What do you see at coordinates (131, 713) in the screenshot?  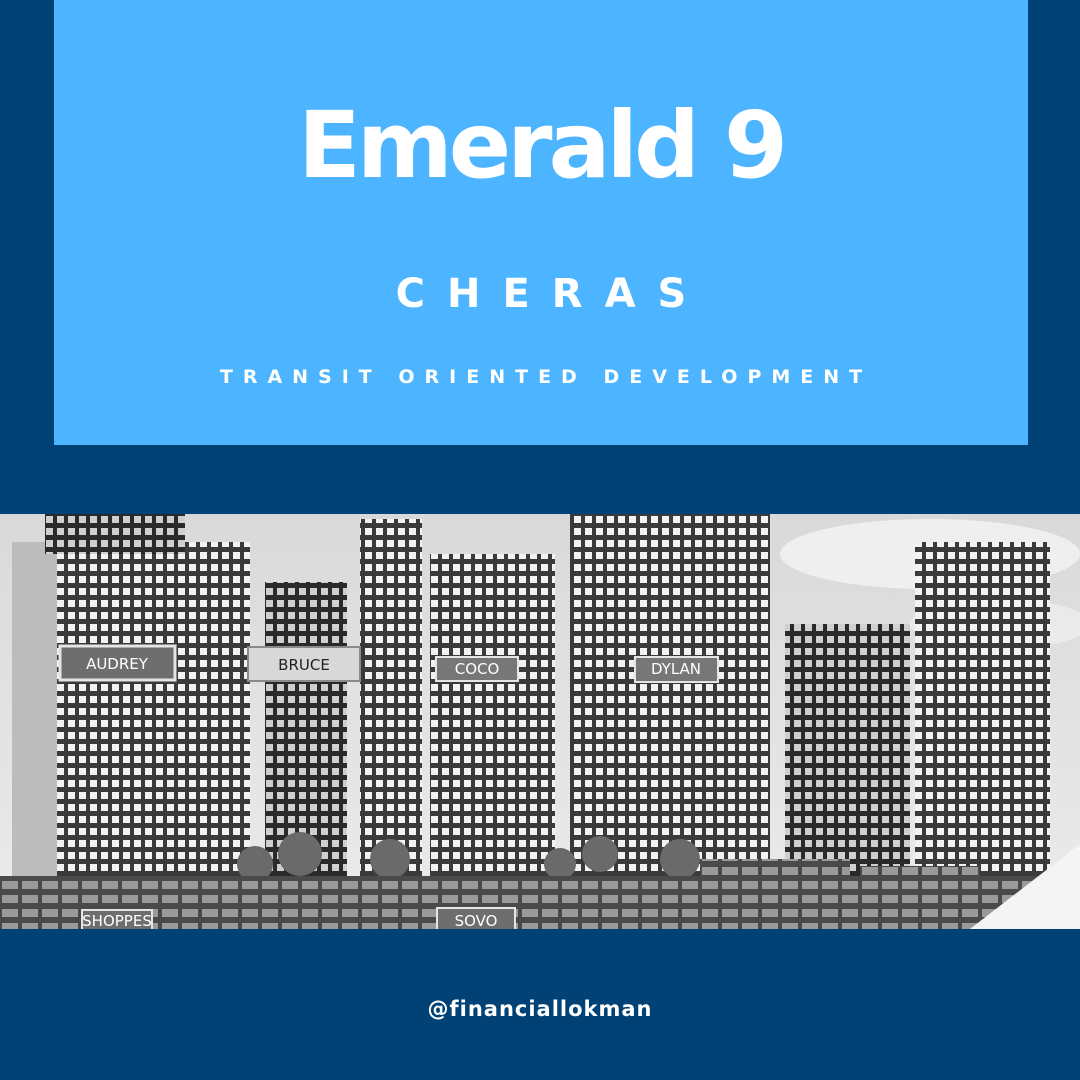 I see `tower-audrey` at bounding box center [131, 713].